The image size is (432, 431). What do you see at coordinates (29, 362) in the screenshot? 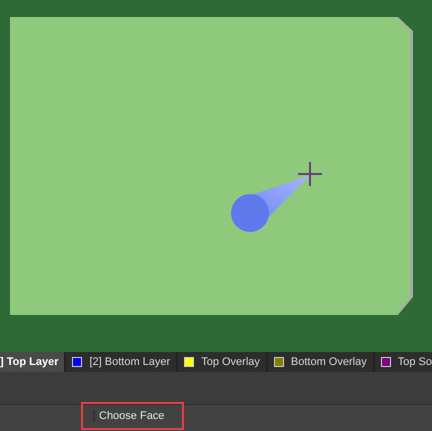
I see `layer-tab-label: ] Top Layer` at bounding box center [29, 362].